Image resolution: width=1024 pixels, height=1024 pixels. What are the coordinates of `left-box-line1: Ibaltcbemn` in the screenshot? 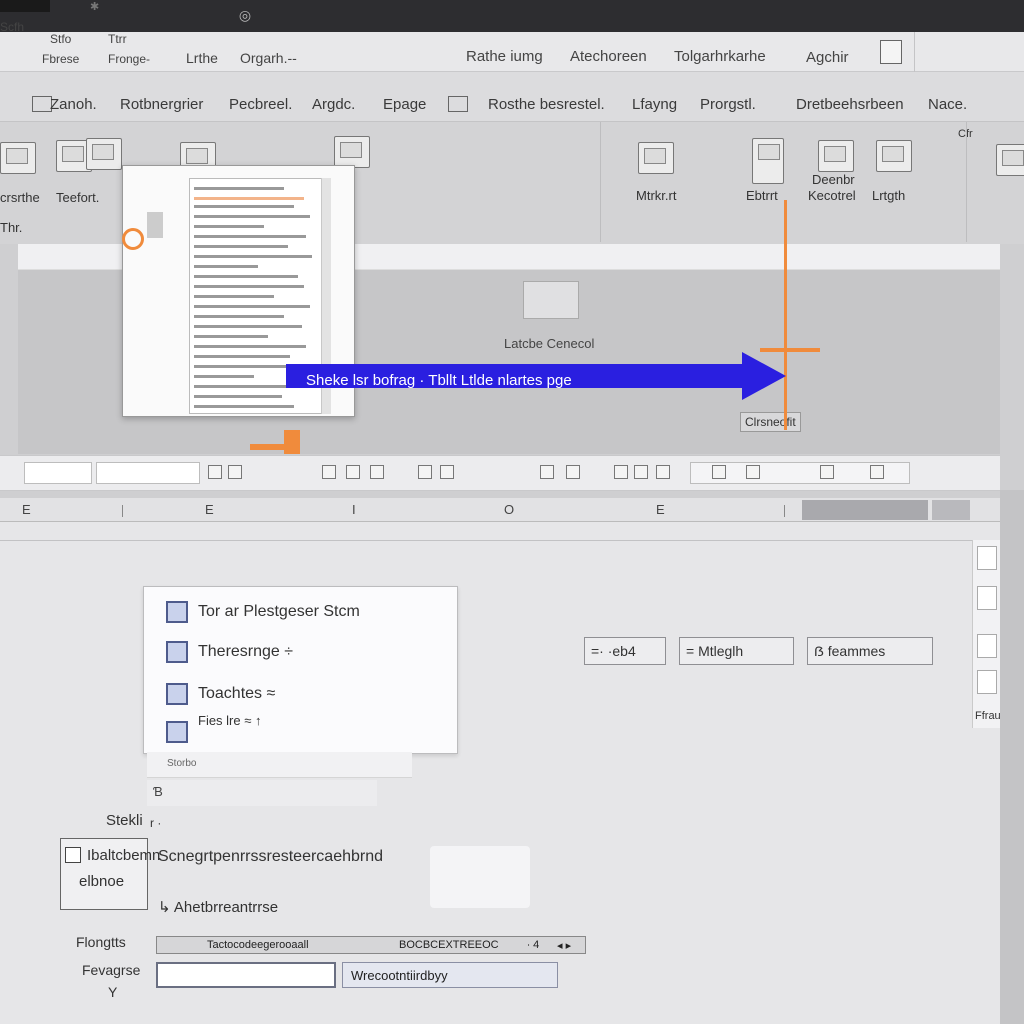 It's located at (124, 855).